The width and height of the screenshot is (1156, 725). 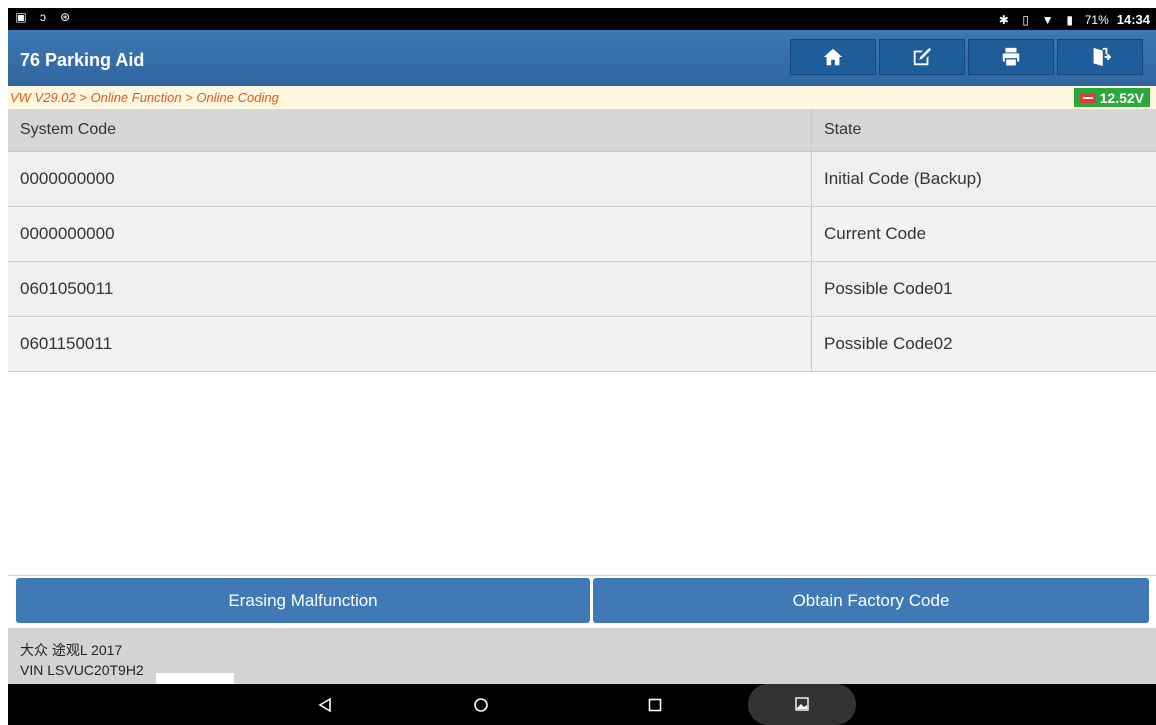 I want to click on print-icon, so click(x=1011, y=57).